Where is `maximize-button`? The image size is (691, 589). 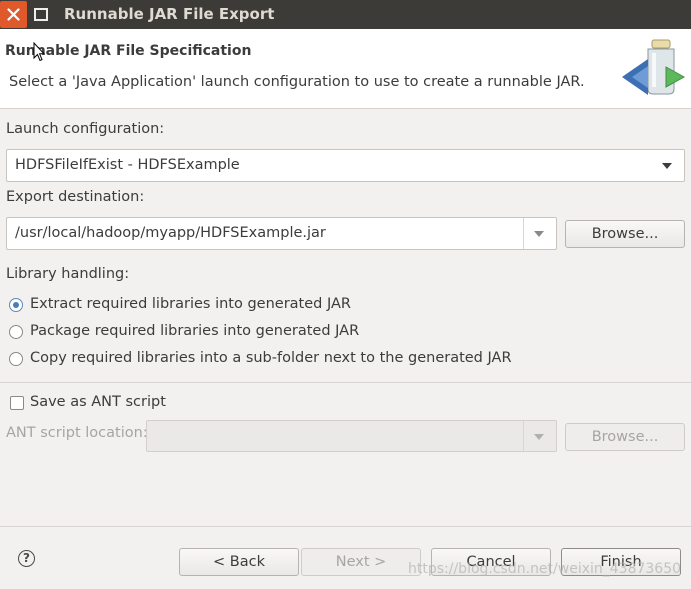
maximize-button is located at coordinates (41, 14).